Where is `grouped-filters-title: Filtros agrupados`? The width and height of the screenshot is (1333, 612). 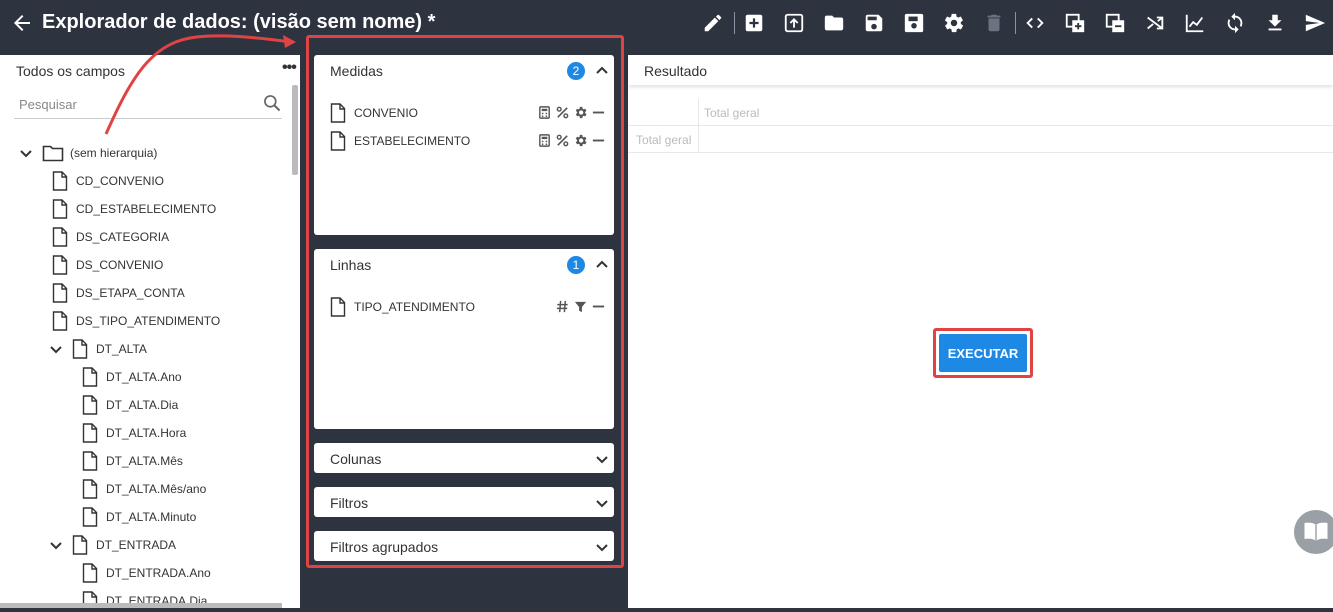 grouped-filters-title: Filtros agrupados is located at coordinates (384, 547).